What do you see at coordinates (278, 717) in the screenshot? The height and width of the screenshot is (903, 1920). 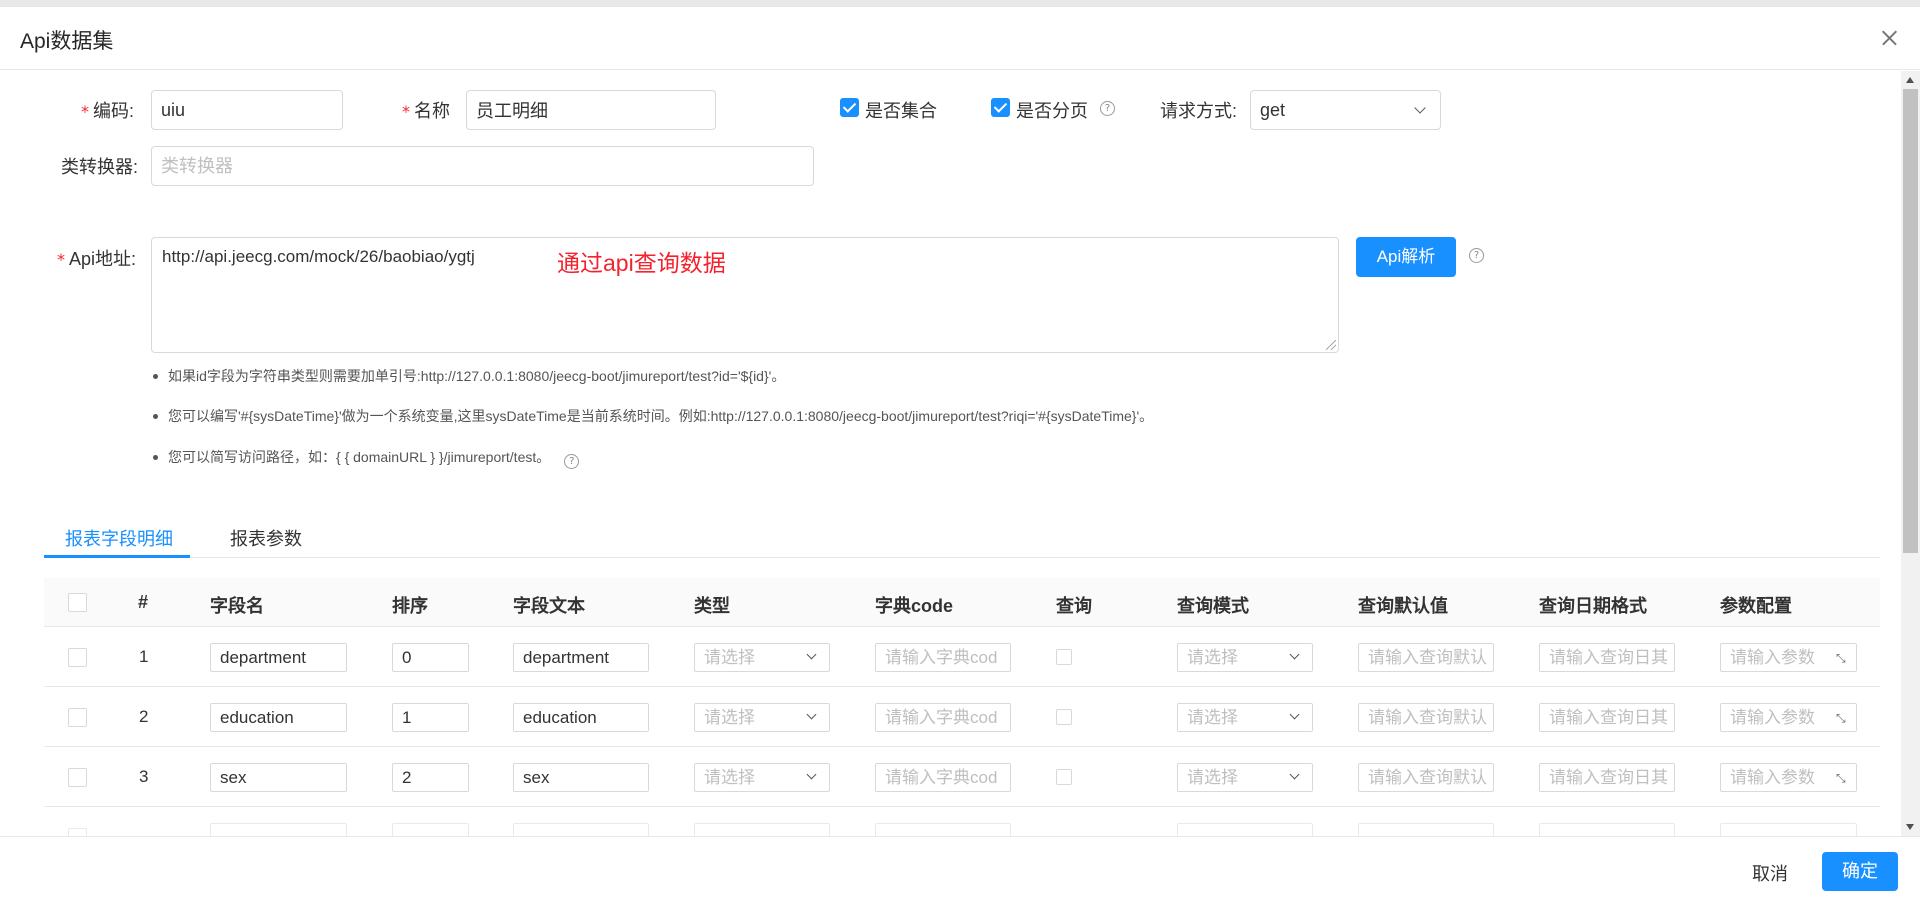 I see `field-name-input: education` at bounding box center [278, 717].